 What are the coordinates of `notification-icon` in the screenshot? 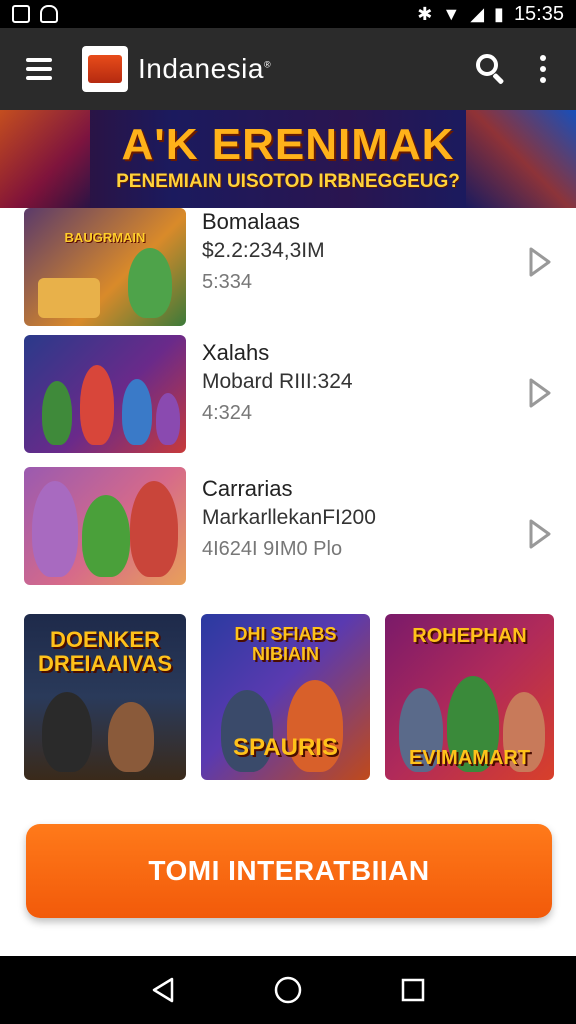 It's located at (21, 14).